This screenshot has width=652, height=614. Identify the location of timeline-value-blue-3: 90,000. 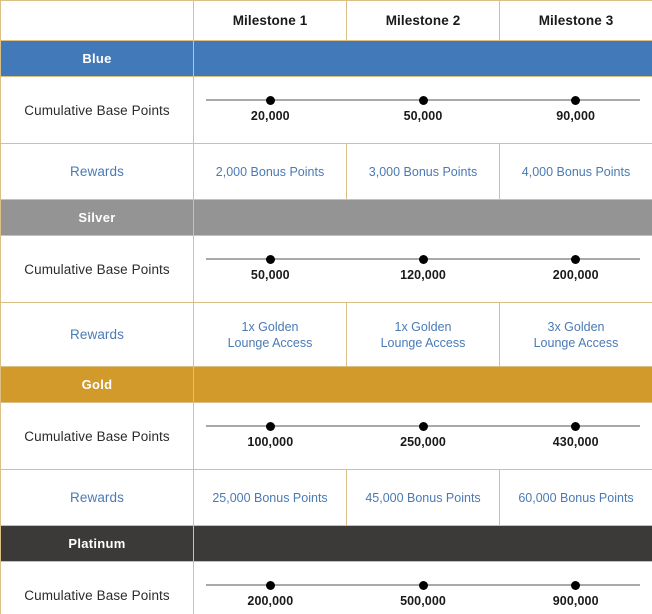
(576, 116).